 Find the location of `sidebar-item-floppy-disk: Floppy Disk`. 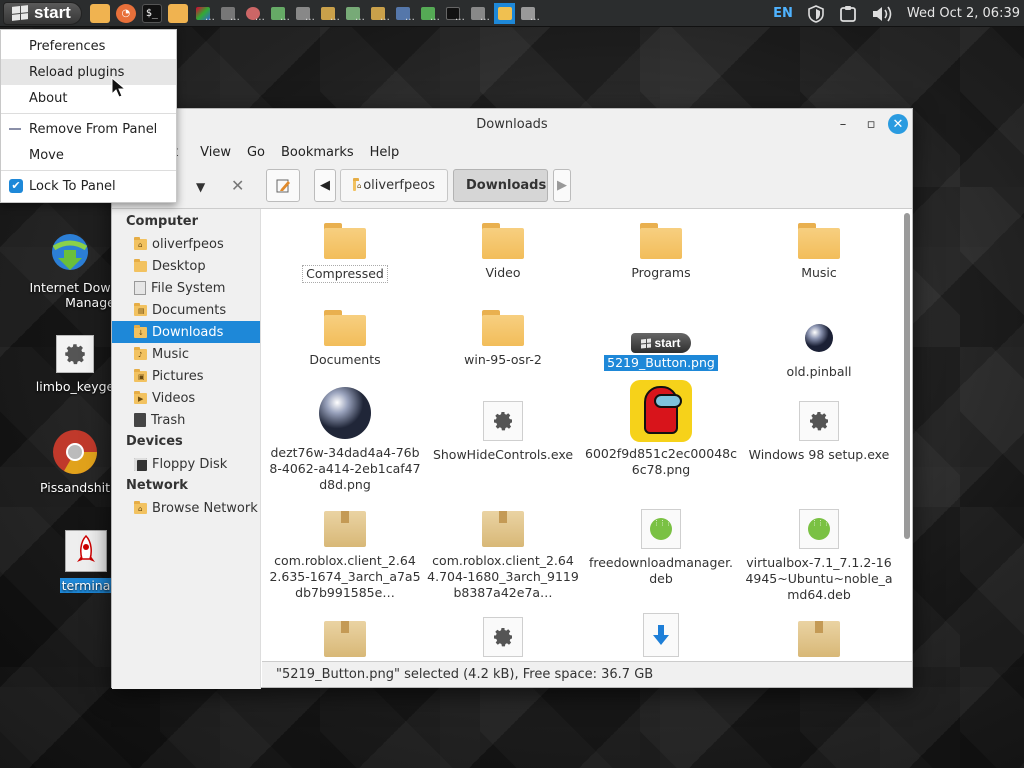

sidebar-item-floppy-disk: Floppy Disk is located at coordinates (186, 464).